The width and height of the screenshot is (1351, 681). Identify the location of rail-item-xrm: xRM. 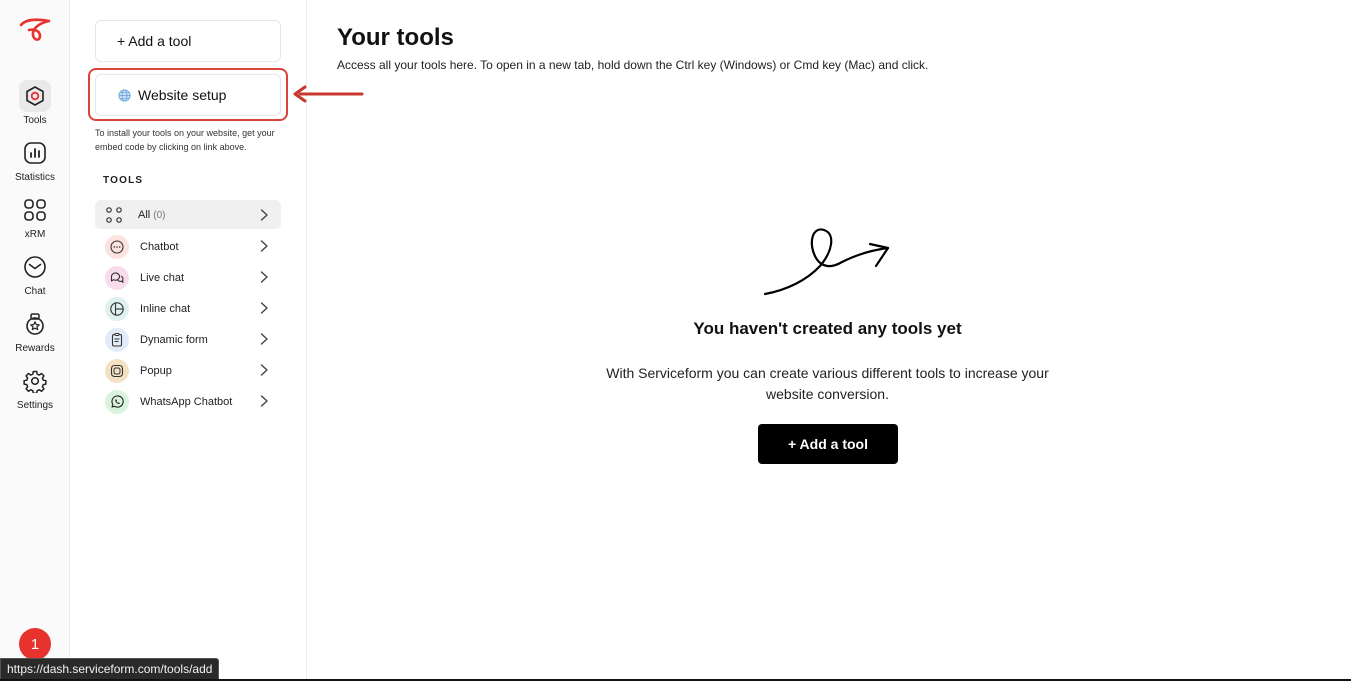
(35, 219).